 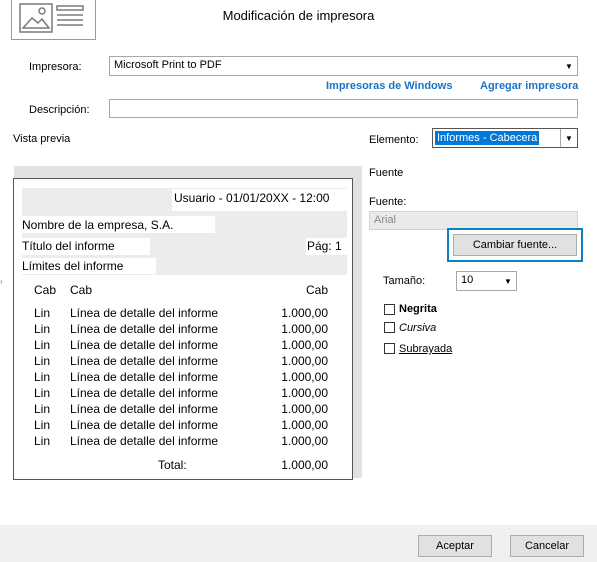 What do you see at coordinates (42, 139) in the screenshot?
I see `preview-label: Vista previa` at bounding box center [42, 139].